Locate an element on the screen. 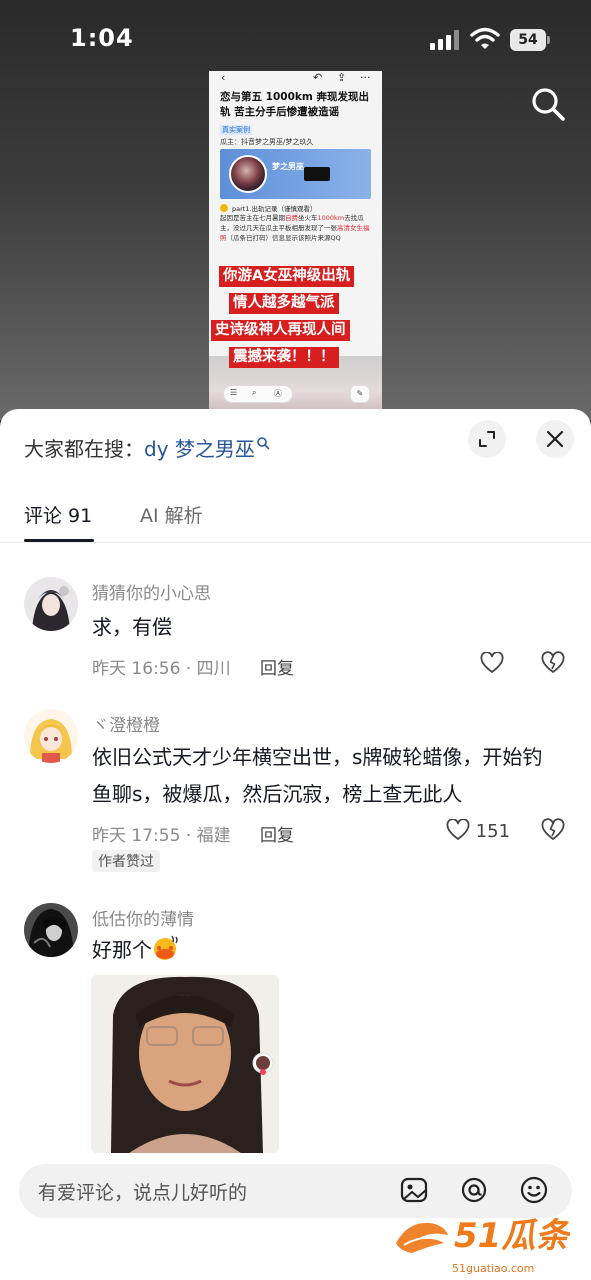 This screenshot has height=1280, width=591. close-icon is located at coordinates (555, 439).